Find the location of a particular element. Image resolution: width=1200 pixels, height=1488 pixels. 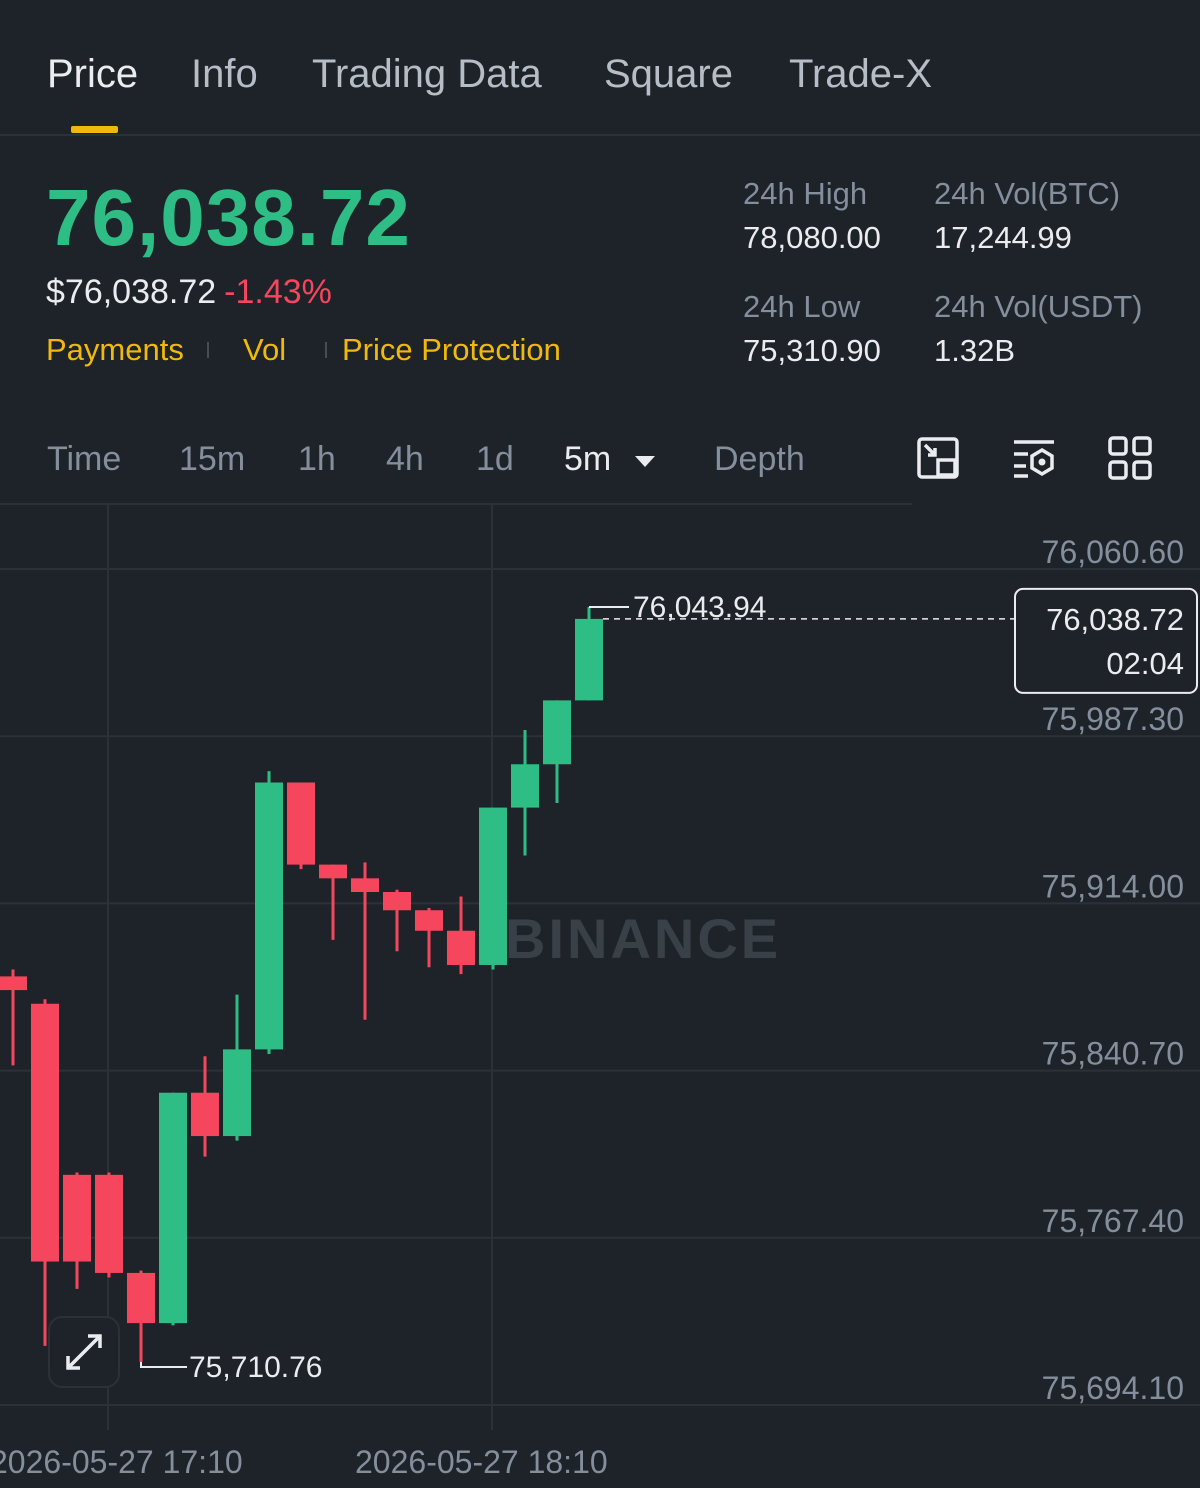

high-24h-label: 24h High is located at coordinates (805, 193).